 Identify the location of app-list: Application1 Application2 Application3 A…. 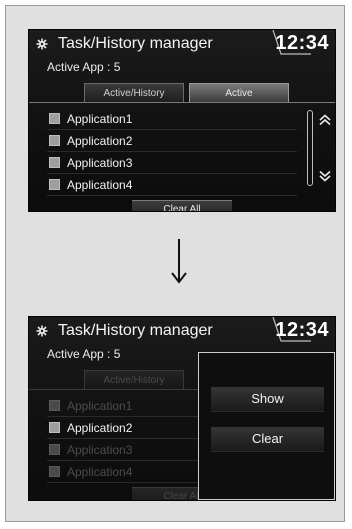
(172, 153).